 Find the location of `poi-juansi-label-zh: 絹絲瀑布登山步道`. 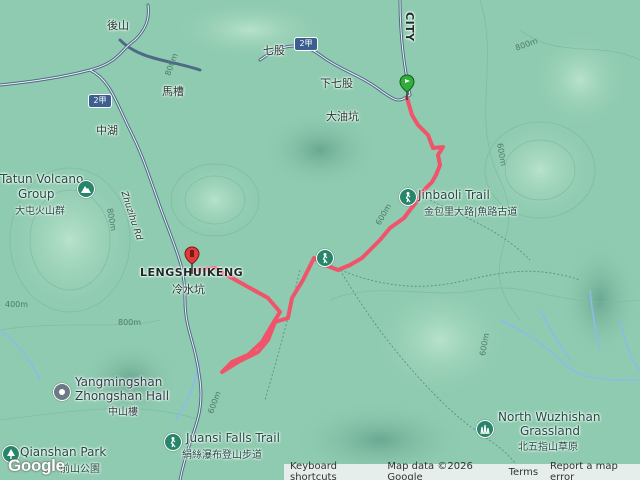

poi-juansi-label-zh: 絹絲瀑布登山步道 is located at coordinates (222, 455).